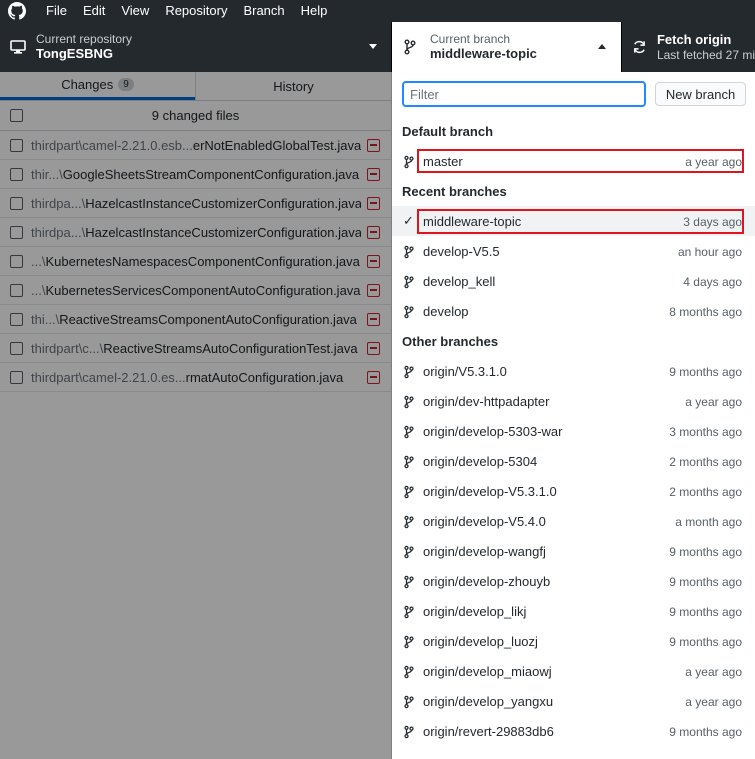  Describe the element at coordinates (573, 581) in the screenshot. I see `branch-item-origin-develop-zhouyb: origin/develop-zhouyb 9 months ago` at that location.